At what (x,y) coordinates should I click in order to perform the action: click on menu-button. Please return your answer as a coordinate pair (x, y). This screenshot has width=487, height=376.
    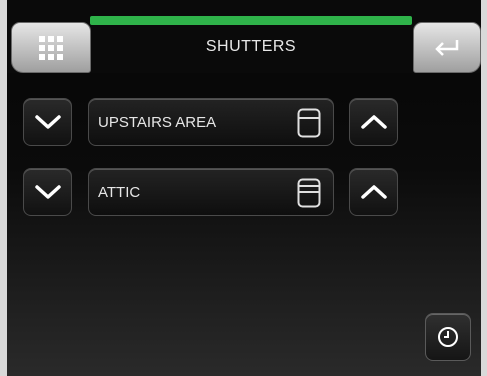
    Looking at the image, I should click on (51, 47).